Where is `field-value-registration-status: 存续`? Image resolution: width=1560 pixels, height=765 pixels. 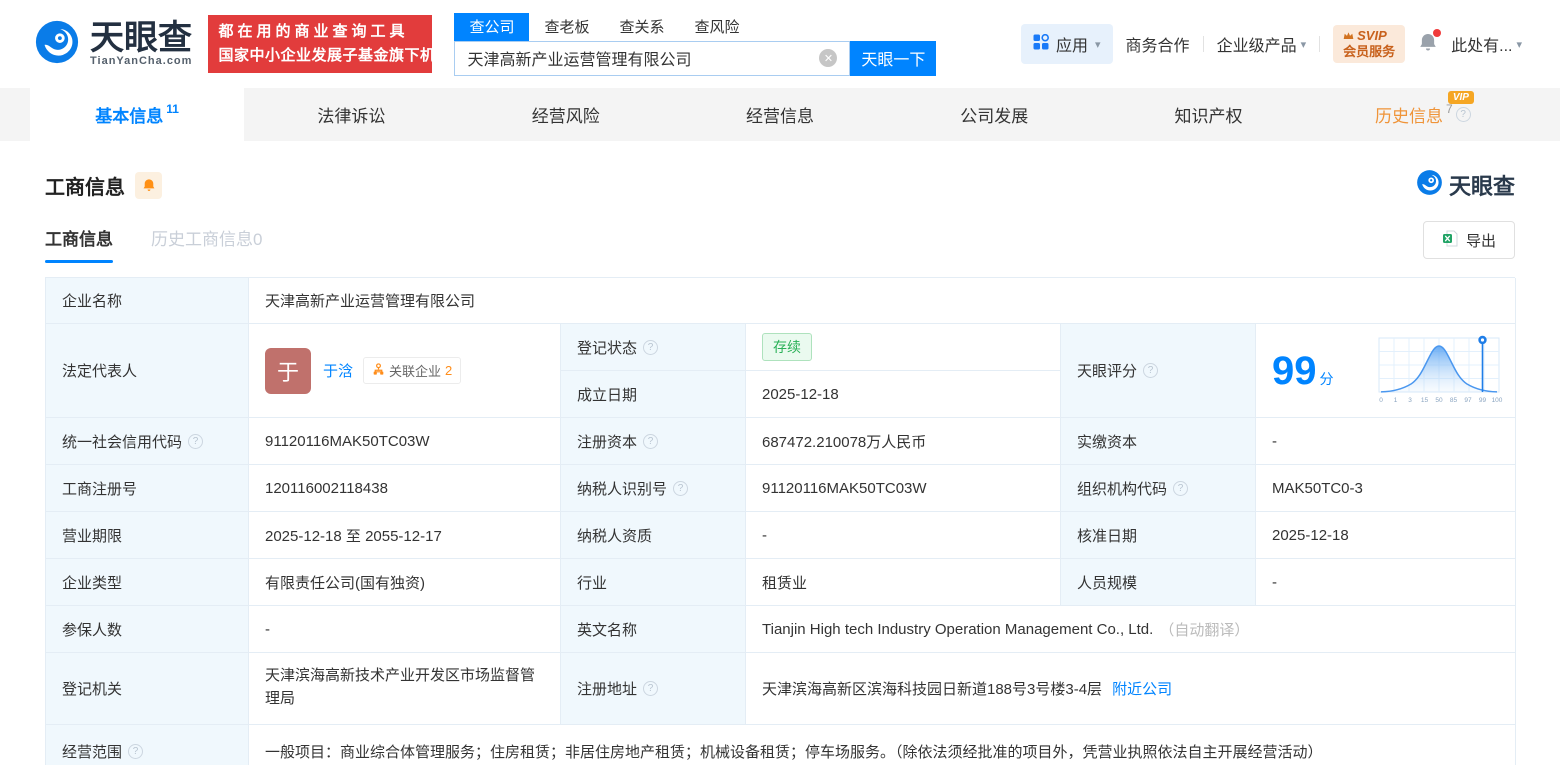
field-value-registration-status: 存续 is located at coordinates (903, 347).